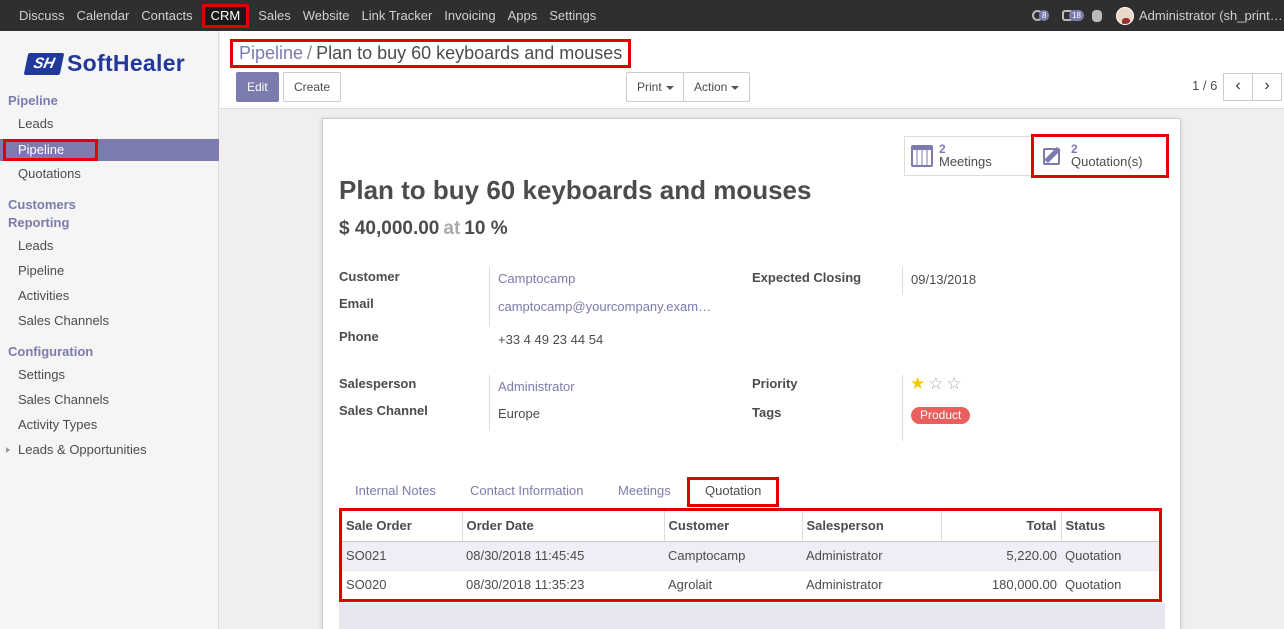  Describe the element at coordinates (8, 450) in the screenshot. I see `expand-caret-icon` at that location.